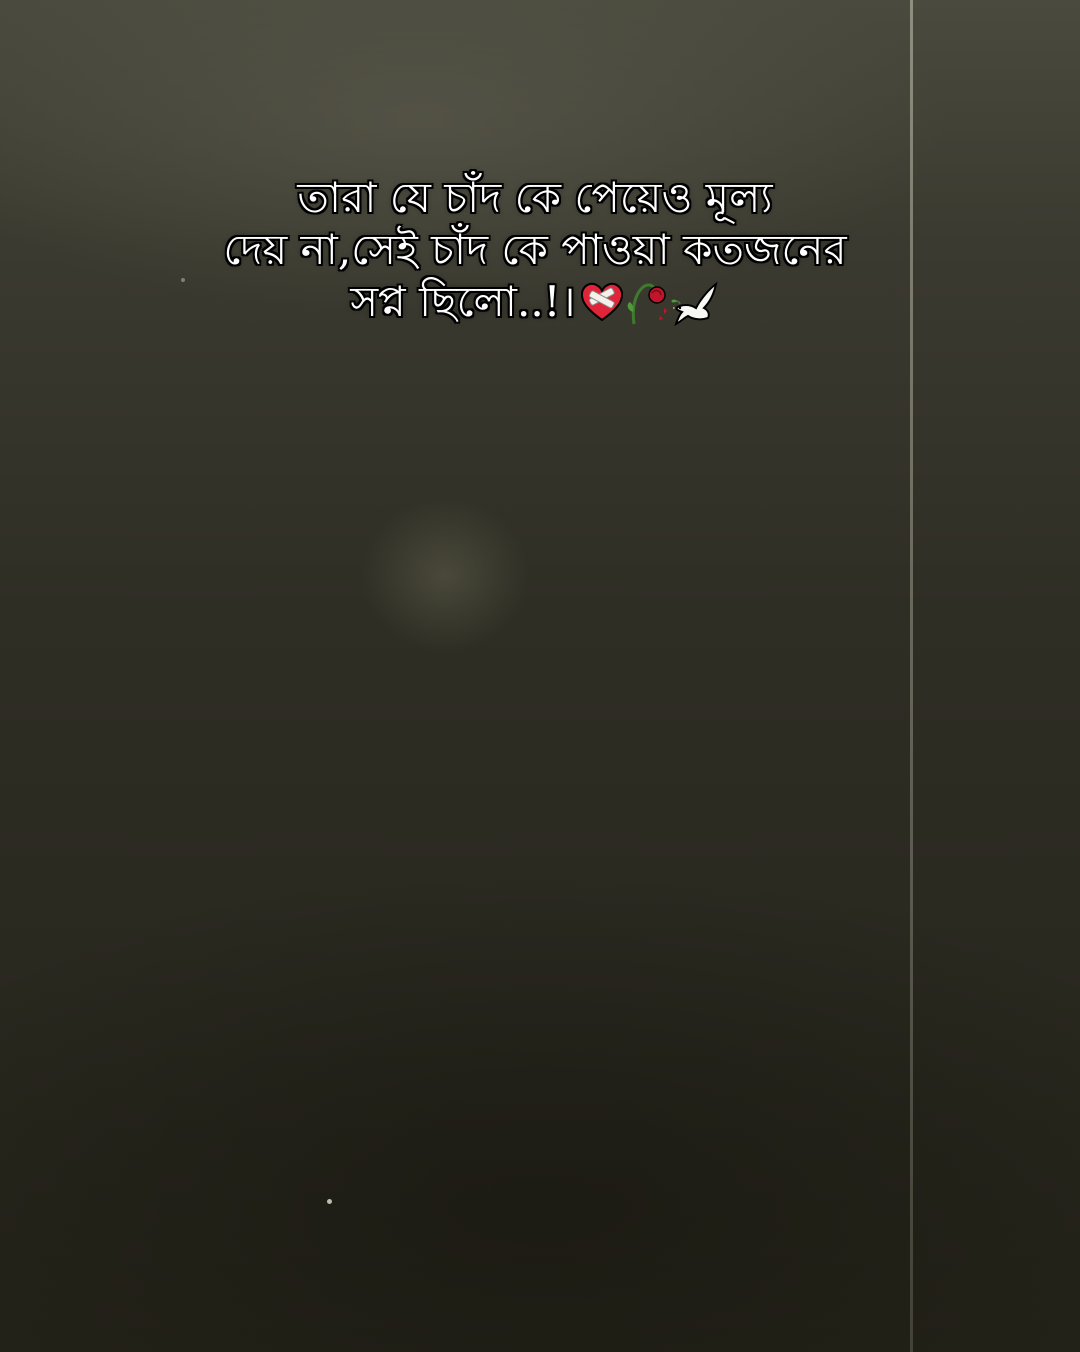 This screenshot has width=1080, height=1352. What do you see at coordinates (602, 302) in the screenshot?
I see `mending-heart-icon` at bounding box center [602, 302].